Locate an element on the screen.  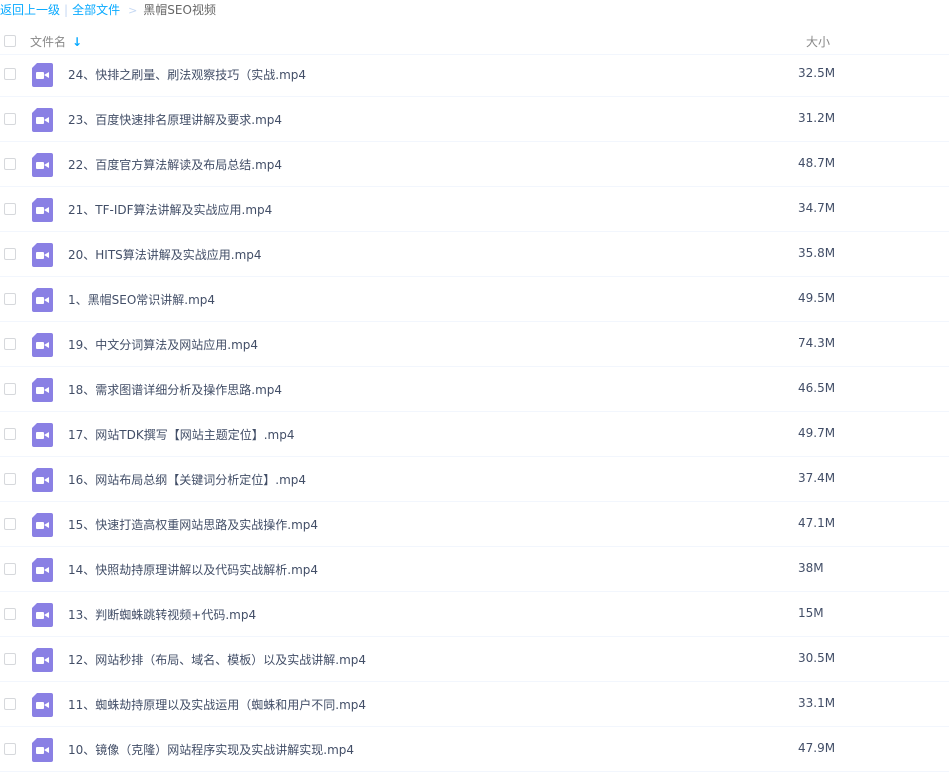
file-name-link: 10、镜像（克隆）网站程序实现及实战讲解实现.mp4 is located at coordinates (211, 749).